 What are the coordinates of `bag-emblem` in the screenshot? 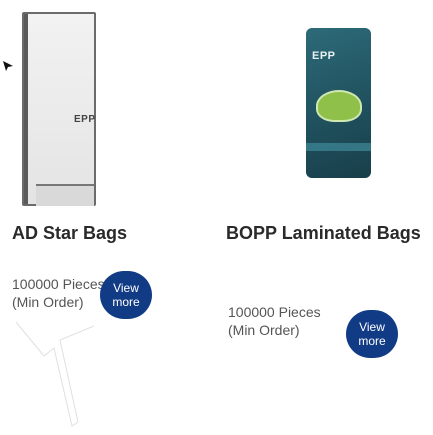 It's located at (339, 106).